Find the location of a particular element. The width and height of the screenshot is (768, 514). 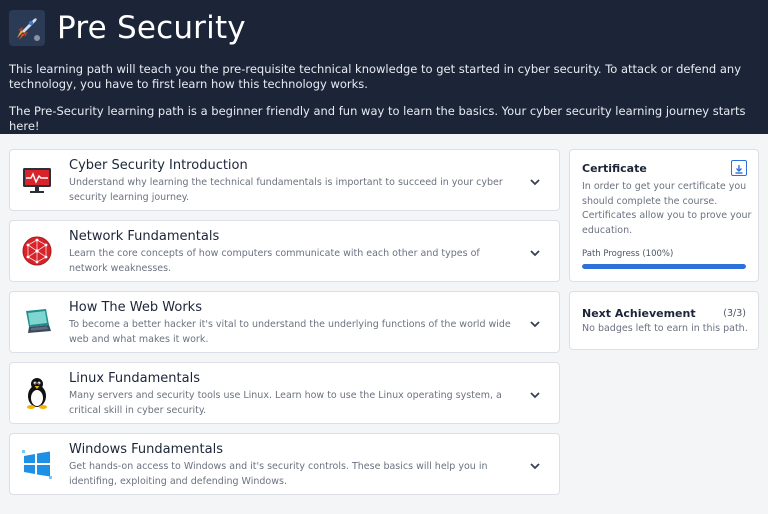

page-title: Pre Security is located at coordinates (151, 28).